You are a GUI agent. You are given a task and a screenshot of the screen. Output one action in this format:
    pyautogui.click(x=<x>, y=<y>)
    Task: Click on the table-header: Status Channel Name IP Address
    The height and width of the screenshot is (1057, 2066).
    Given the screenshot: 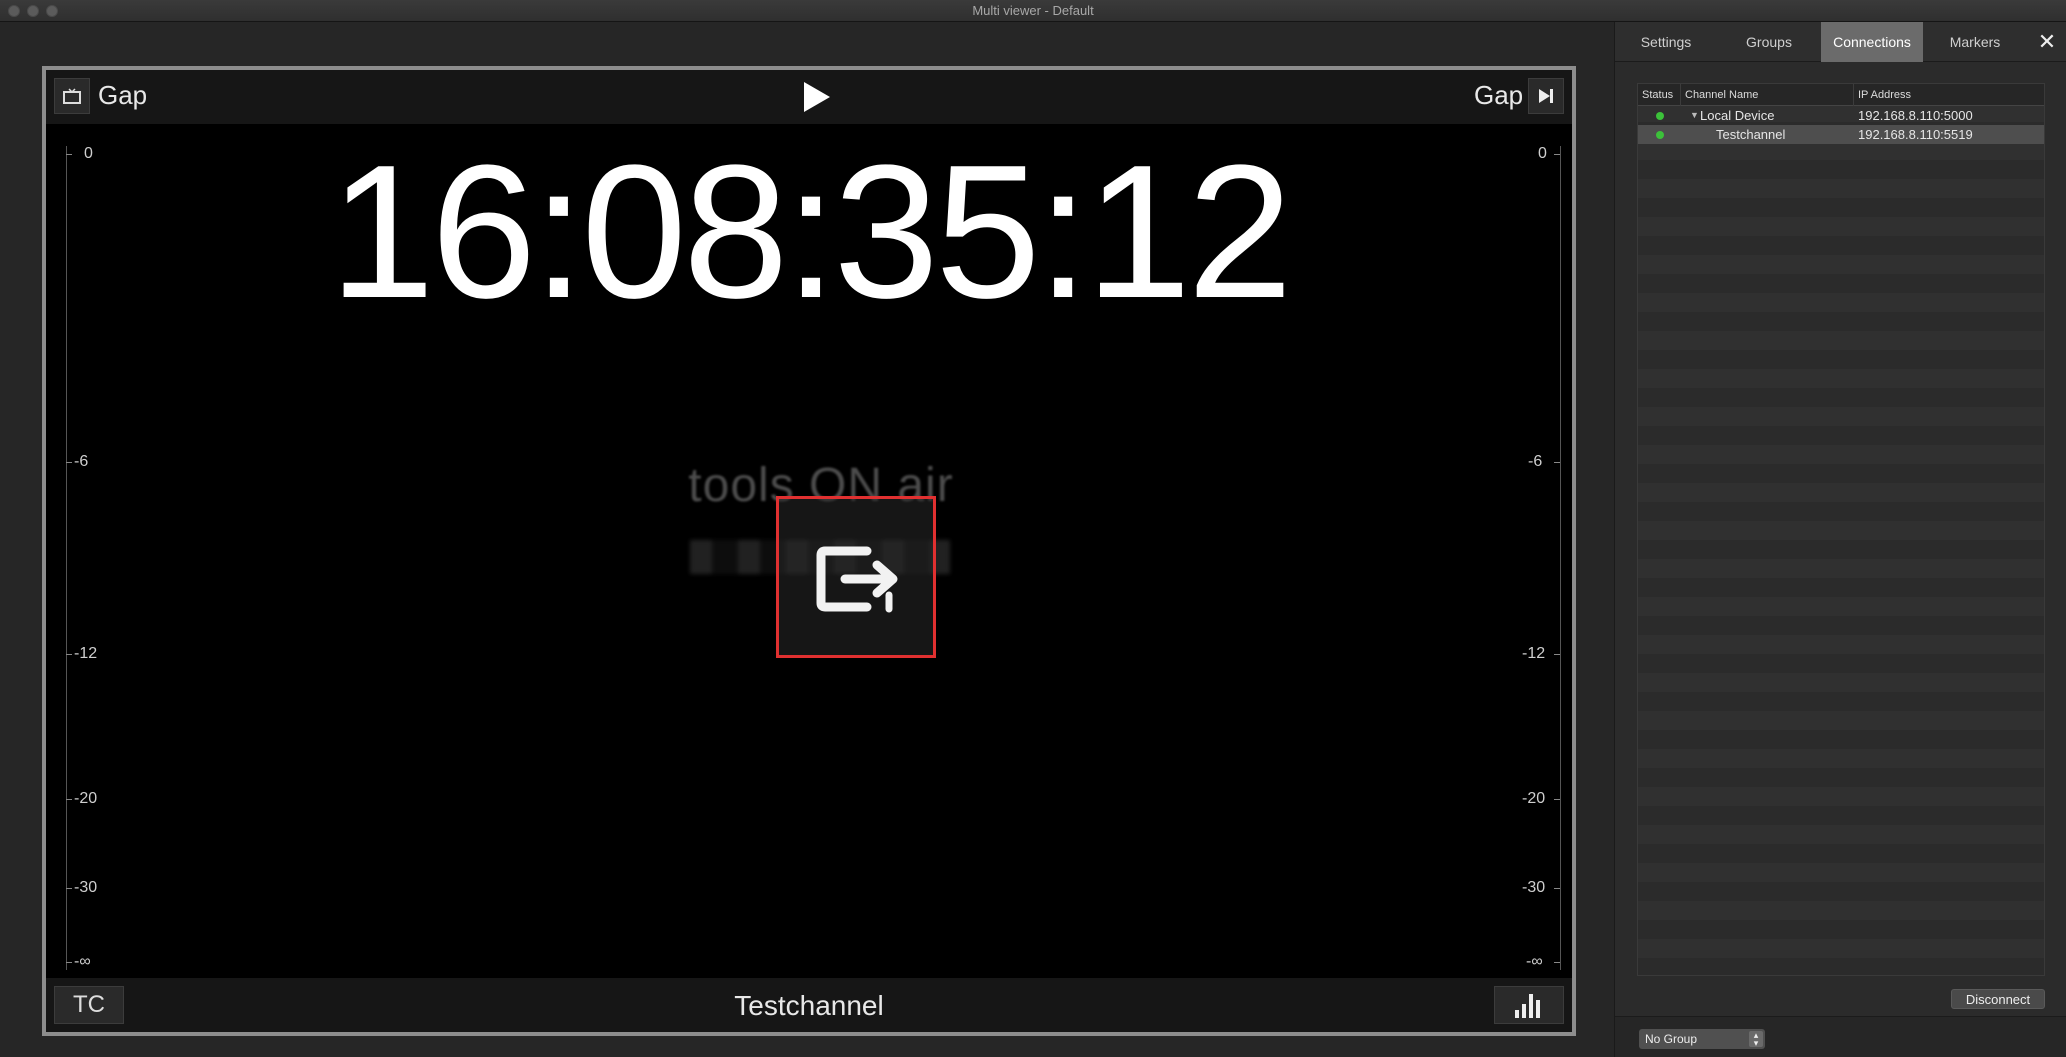 What is the action you would take?
    pyautogui.click(x=1841, y=95)
    